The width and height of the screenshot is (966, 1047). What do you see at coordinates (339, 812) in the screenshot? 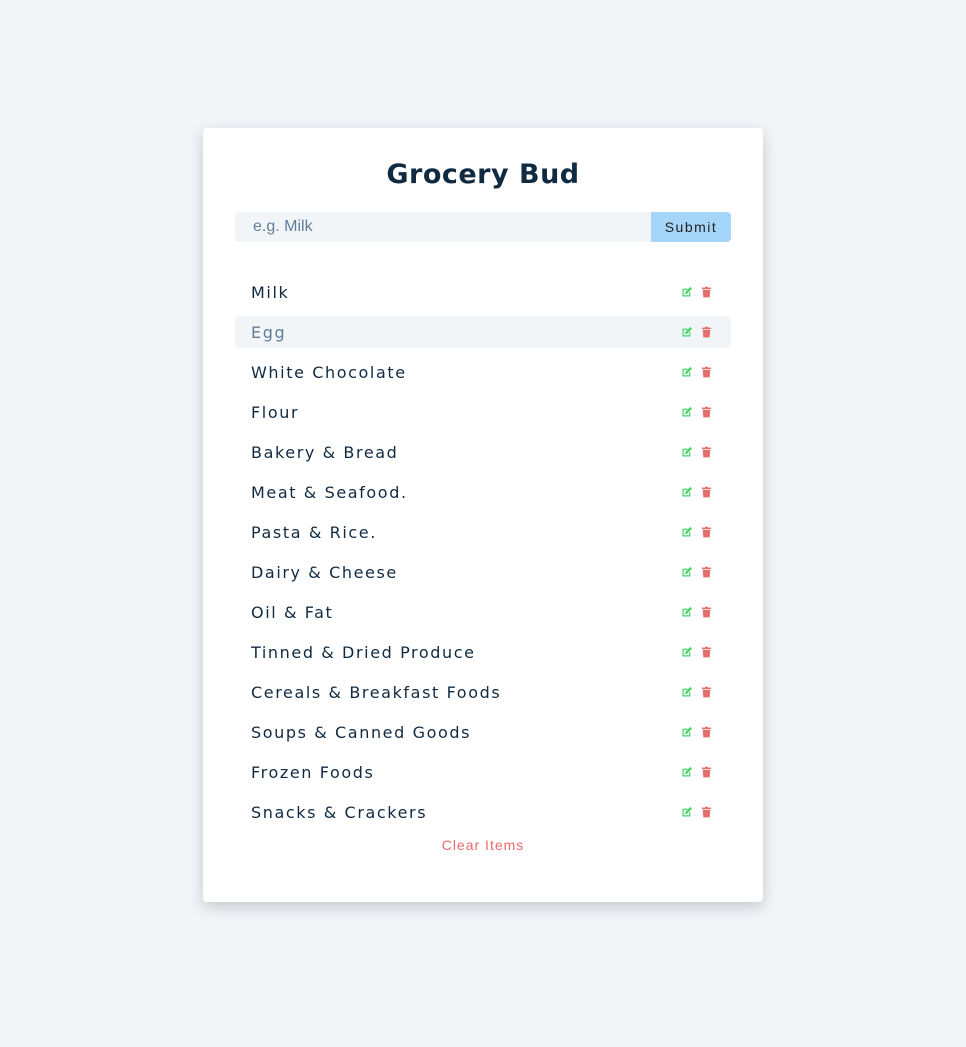
I see `item-title: Snacks & Crackers` at bounding box center [339, 812].